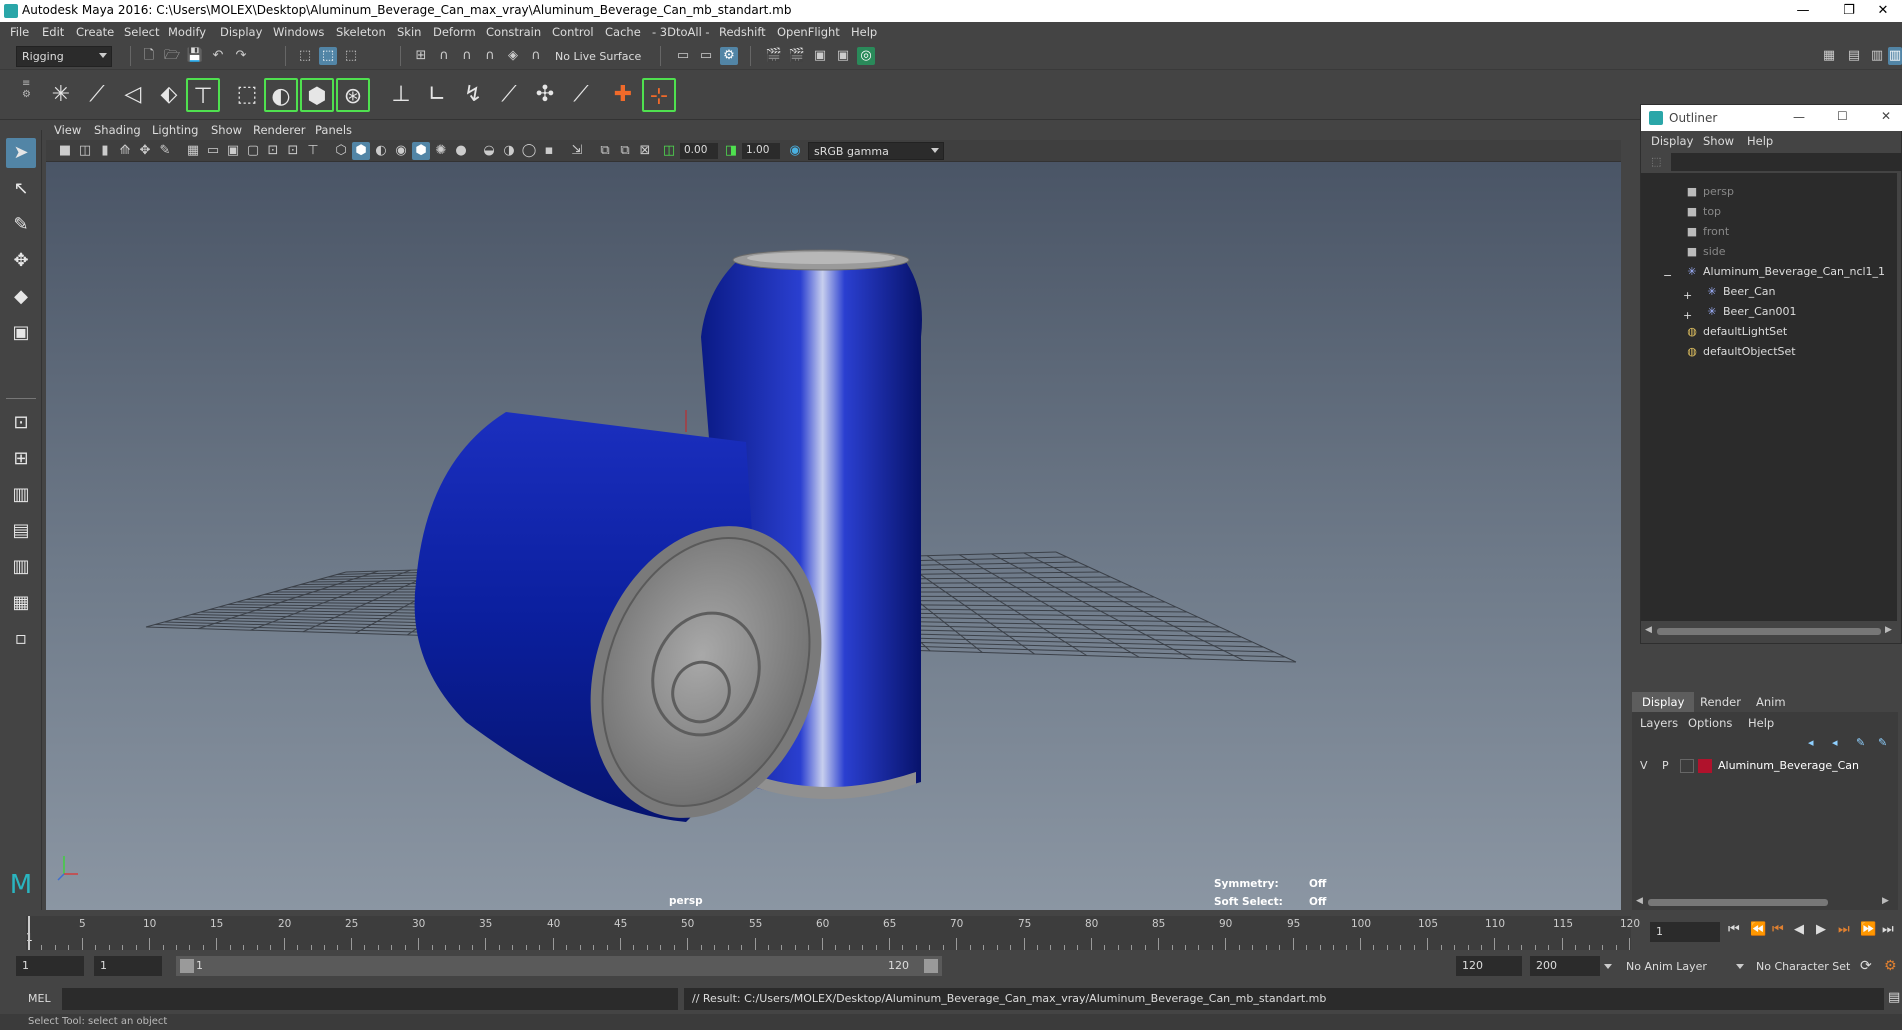 The height and width of the screenshot is (1030, 1902). What do you see at coordinates (64, 56) in the screenshot?
I see `menuset-dropdown: Rigging` at bounding box center [64, 56].